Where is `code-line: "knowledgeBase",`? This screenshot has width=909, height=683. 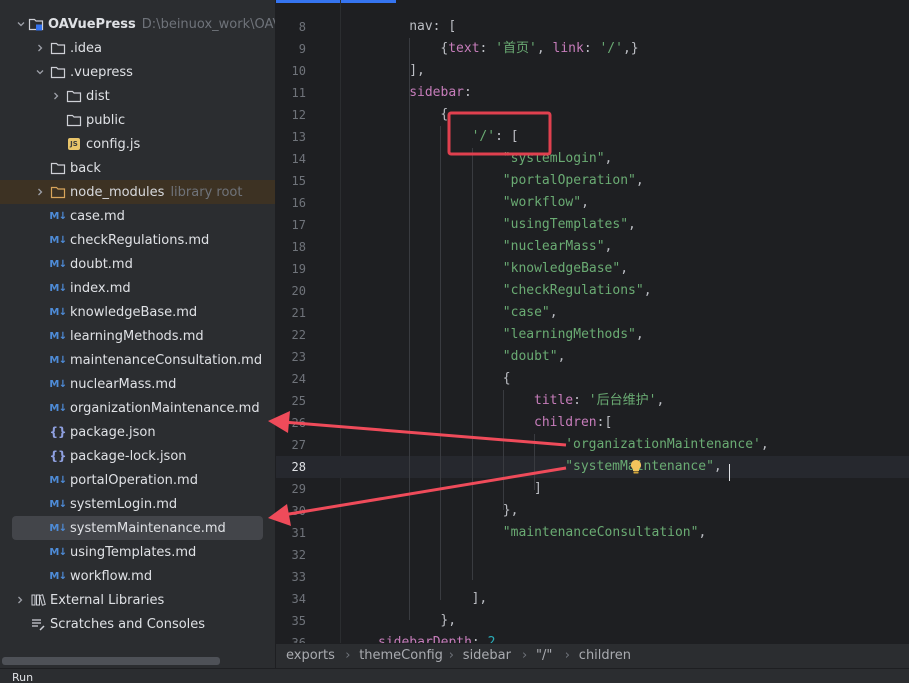
code-line: "knowledgeBase", is located at coordinates (565, 269).